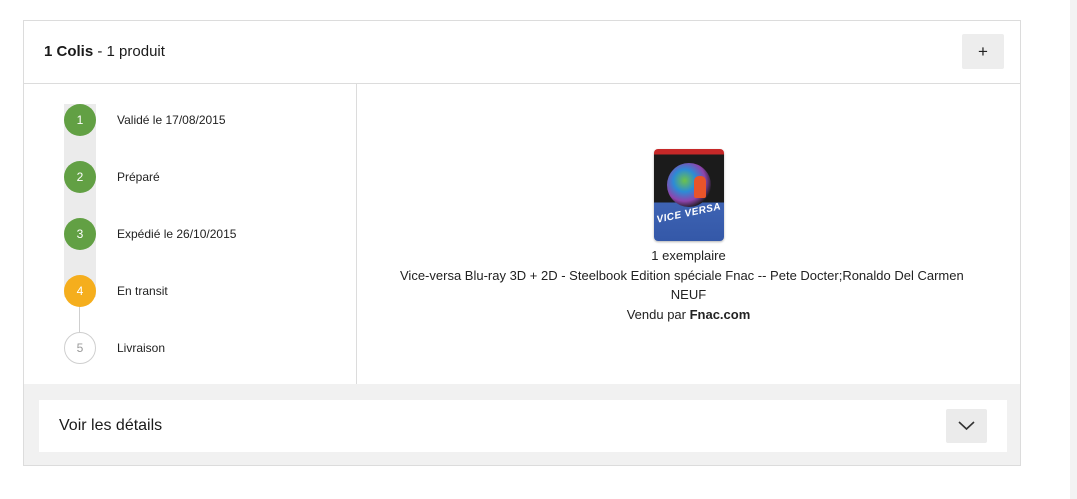  What do you see at coordinates (141, 348) in the screenshot?
I see `step-label: Livraison` at bounding box center [141, 348].